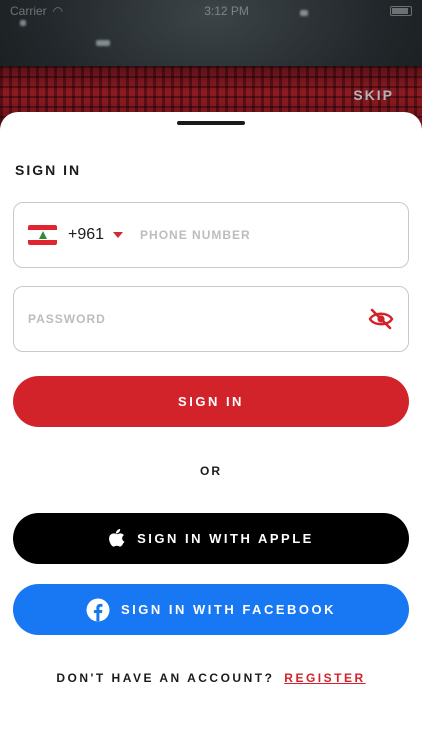 This screenshot has width=422, height=750. I want to click on phone-number-input, so click(260, 235).